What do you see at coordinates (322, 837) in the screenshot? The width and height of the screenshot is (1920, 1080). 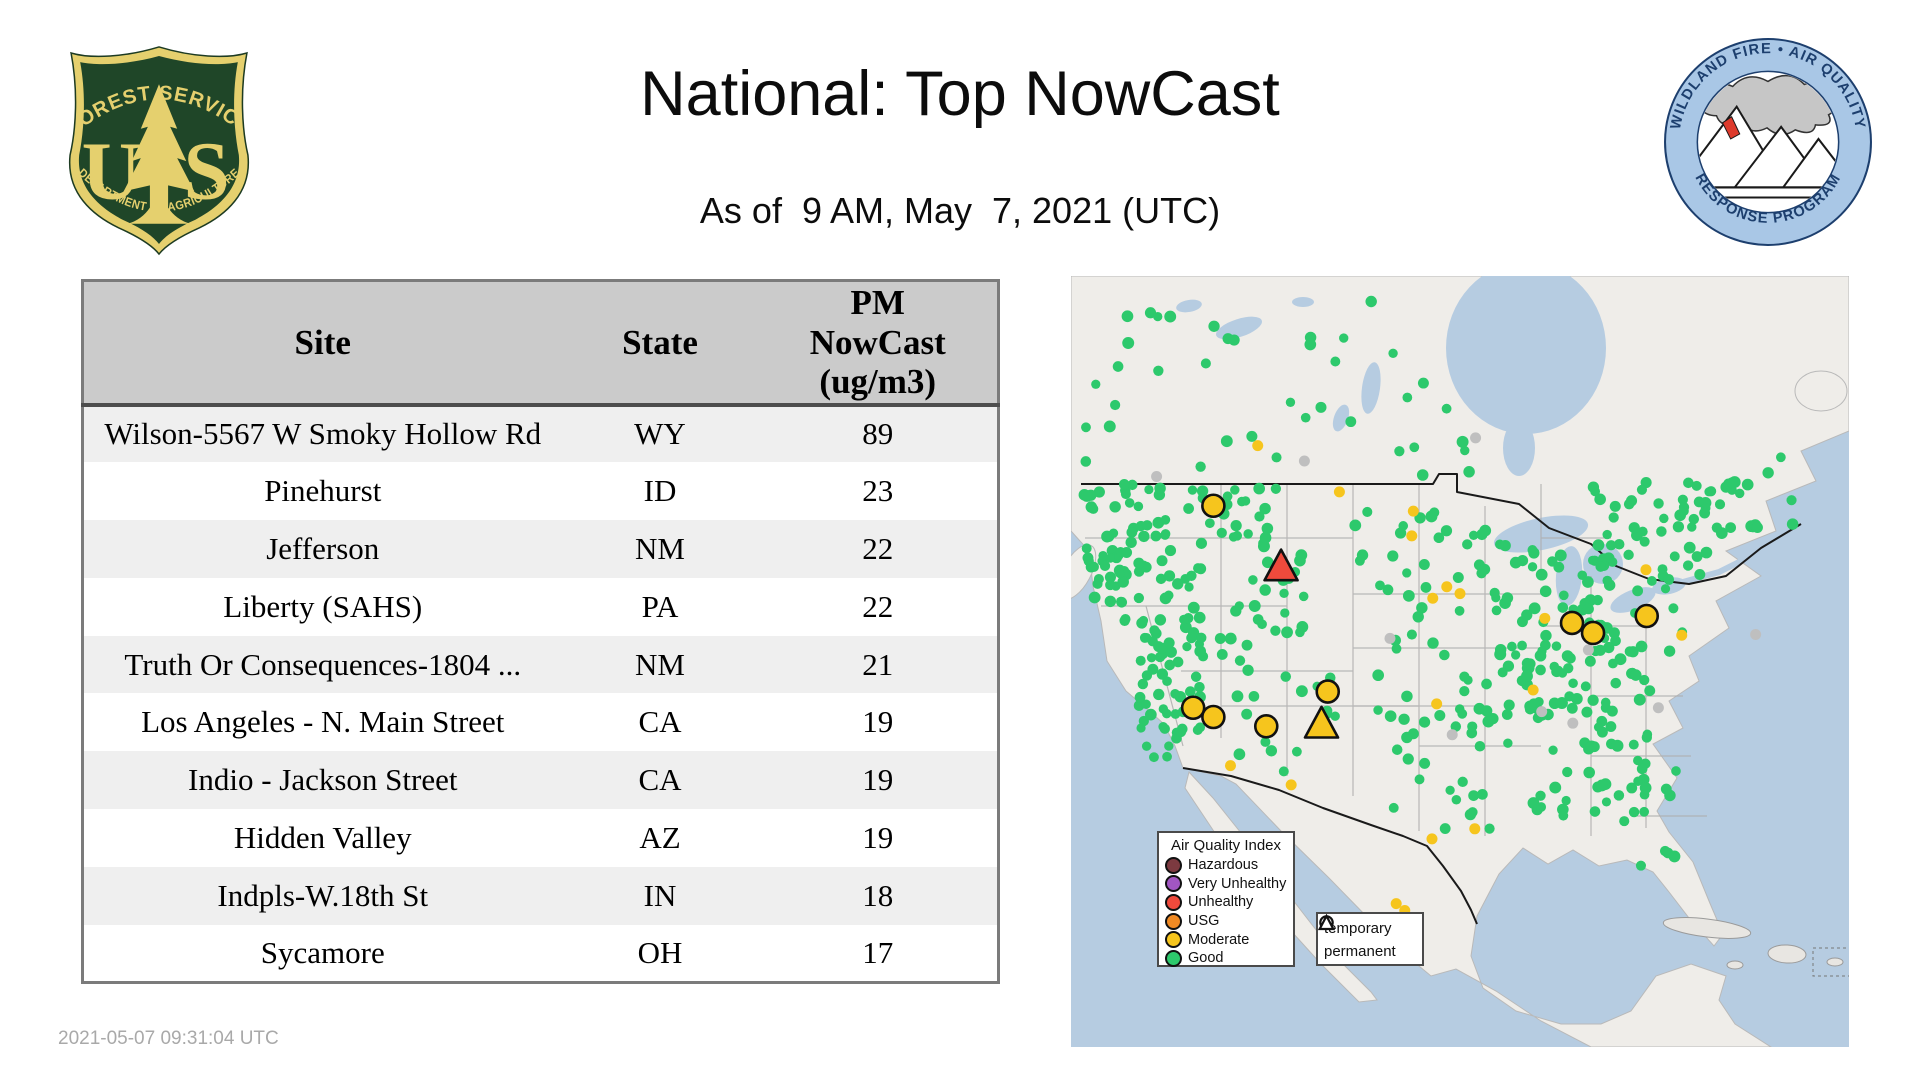 I see `site-cell: Hidden Valley` at bounding box center [322, 837].